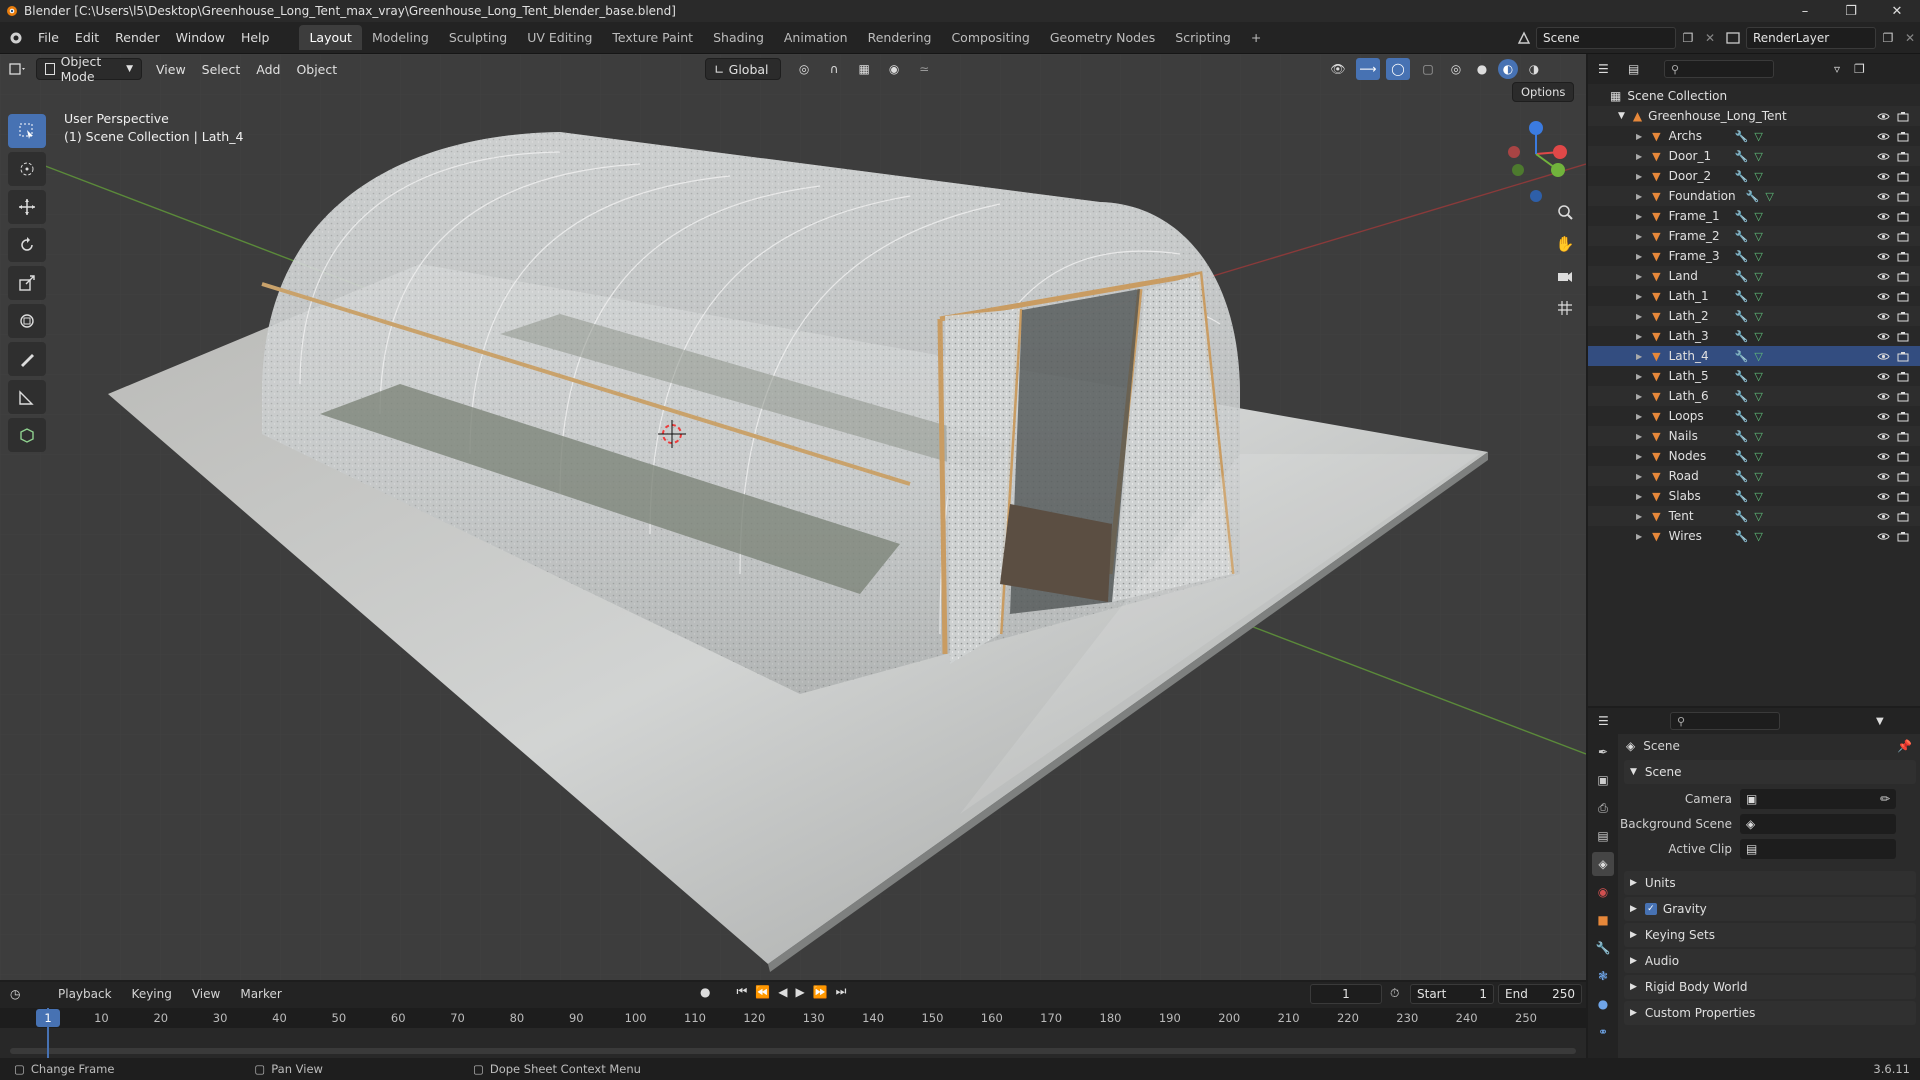 The image size is (1920, 1080). I want to click on outliner-item-frame-2: ▶ ▼ Frame_2 🔧 ▽, so click(1754, 236).